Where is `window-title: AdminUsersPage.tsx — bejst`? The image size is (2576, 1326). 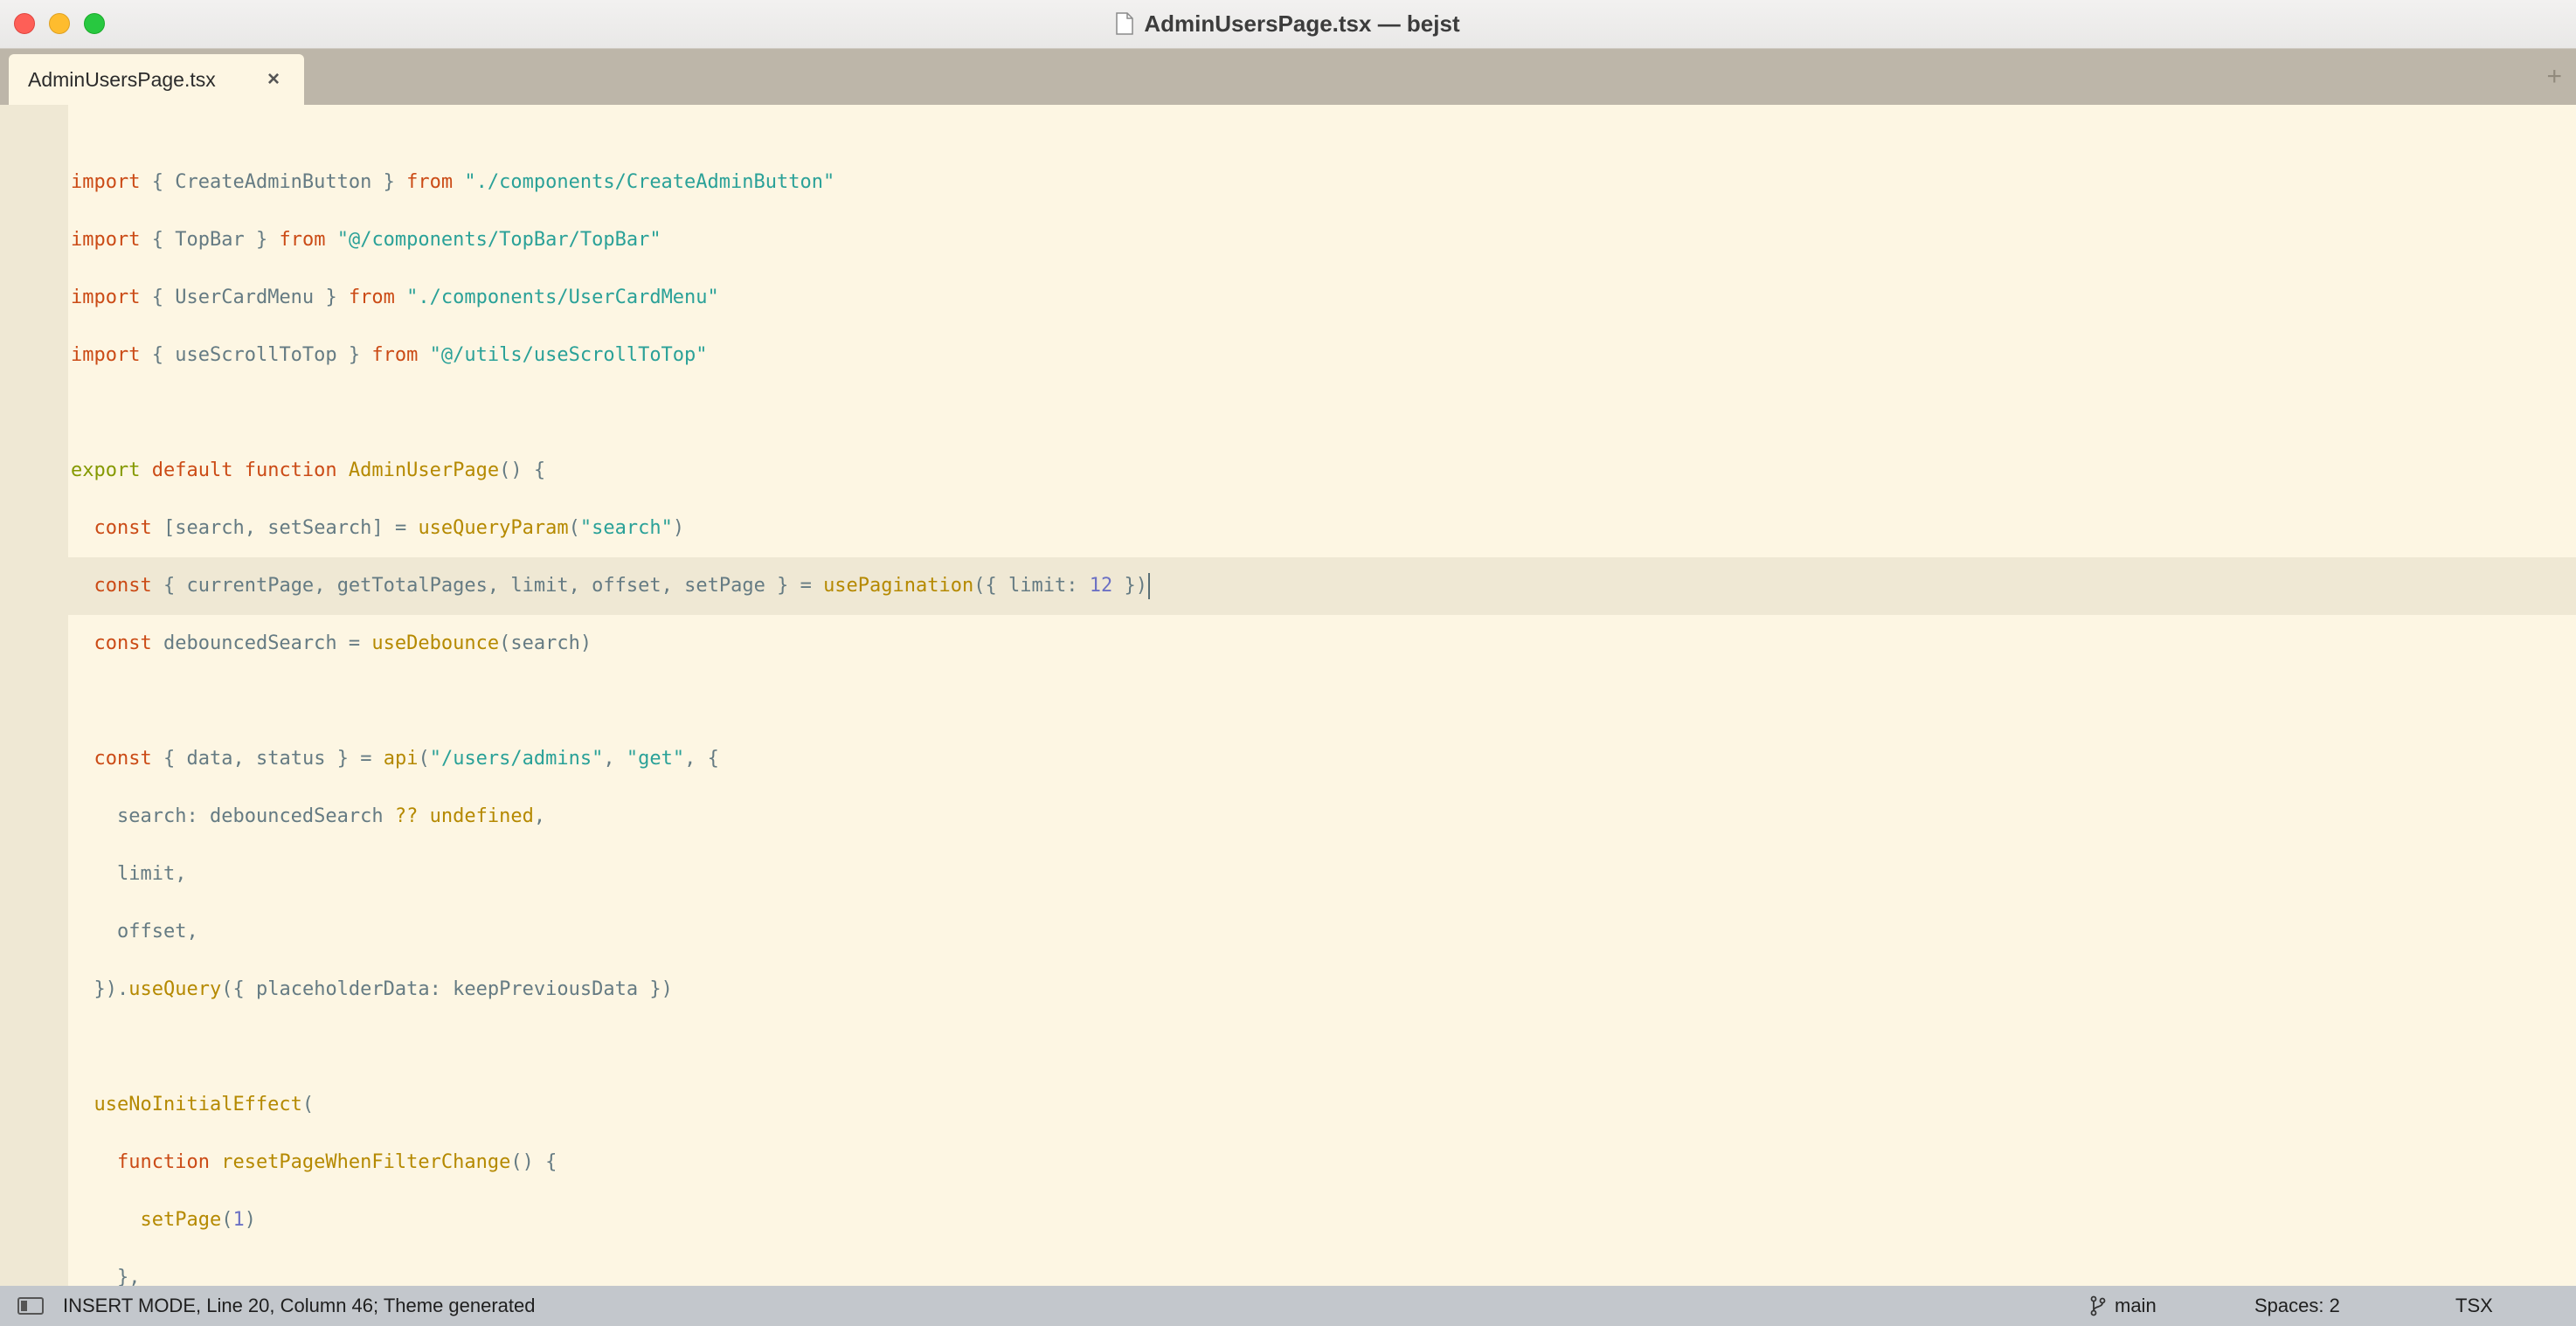 window-title: AdminUsersPage.tsx — bejst is located at coordinates (1302, 23).